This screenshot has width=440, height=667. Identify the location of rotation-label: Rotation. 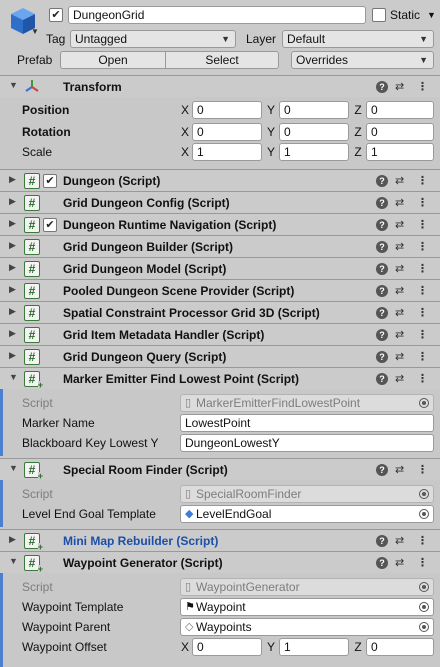
(46, 132).